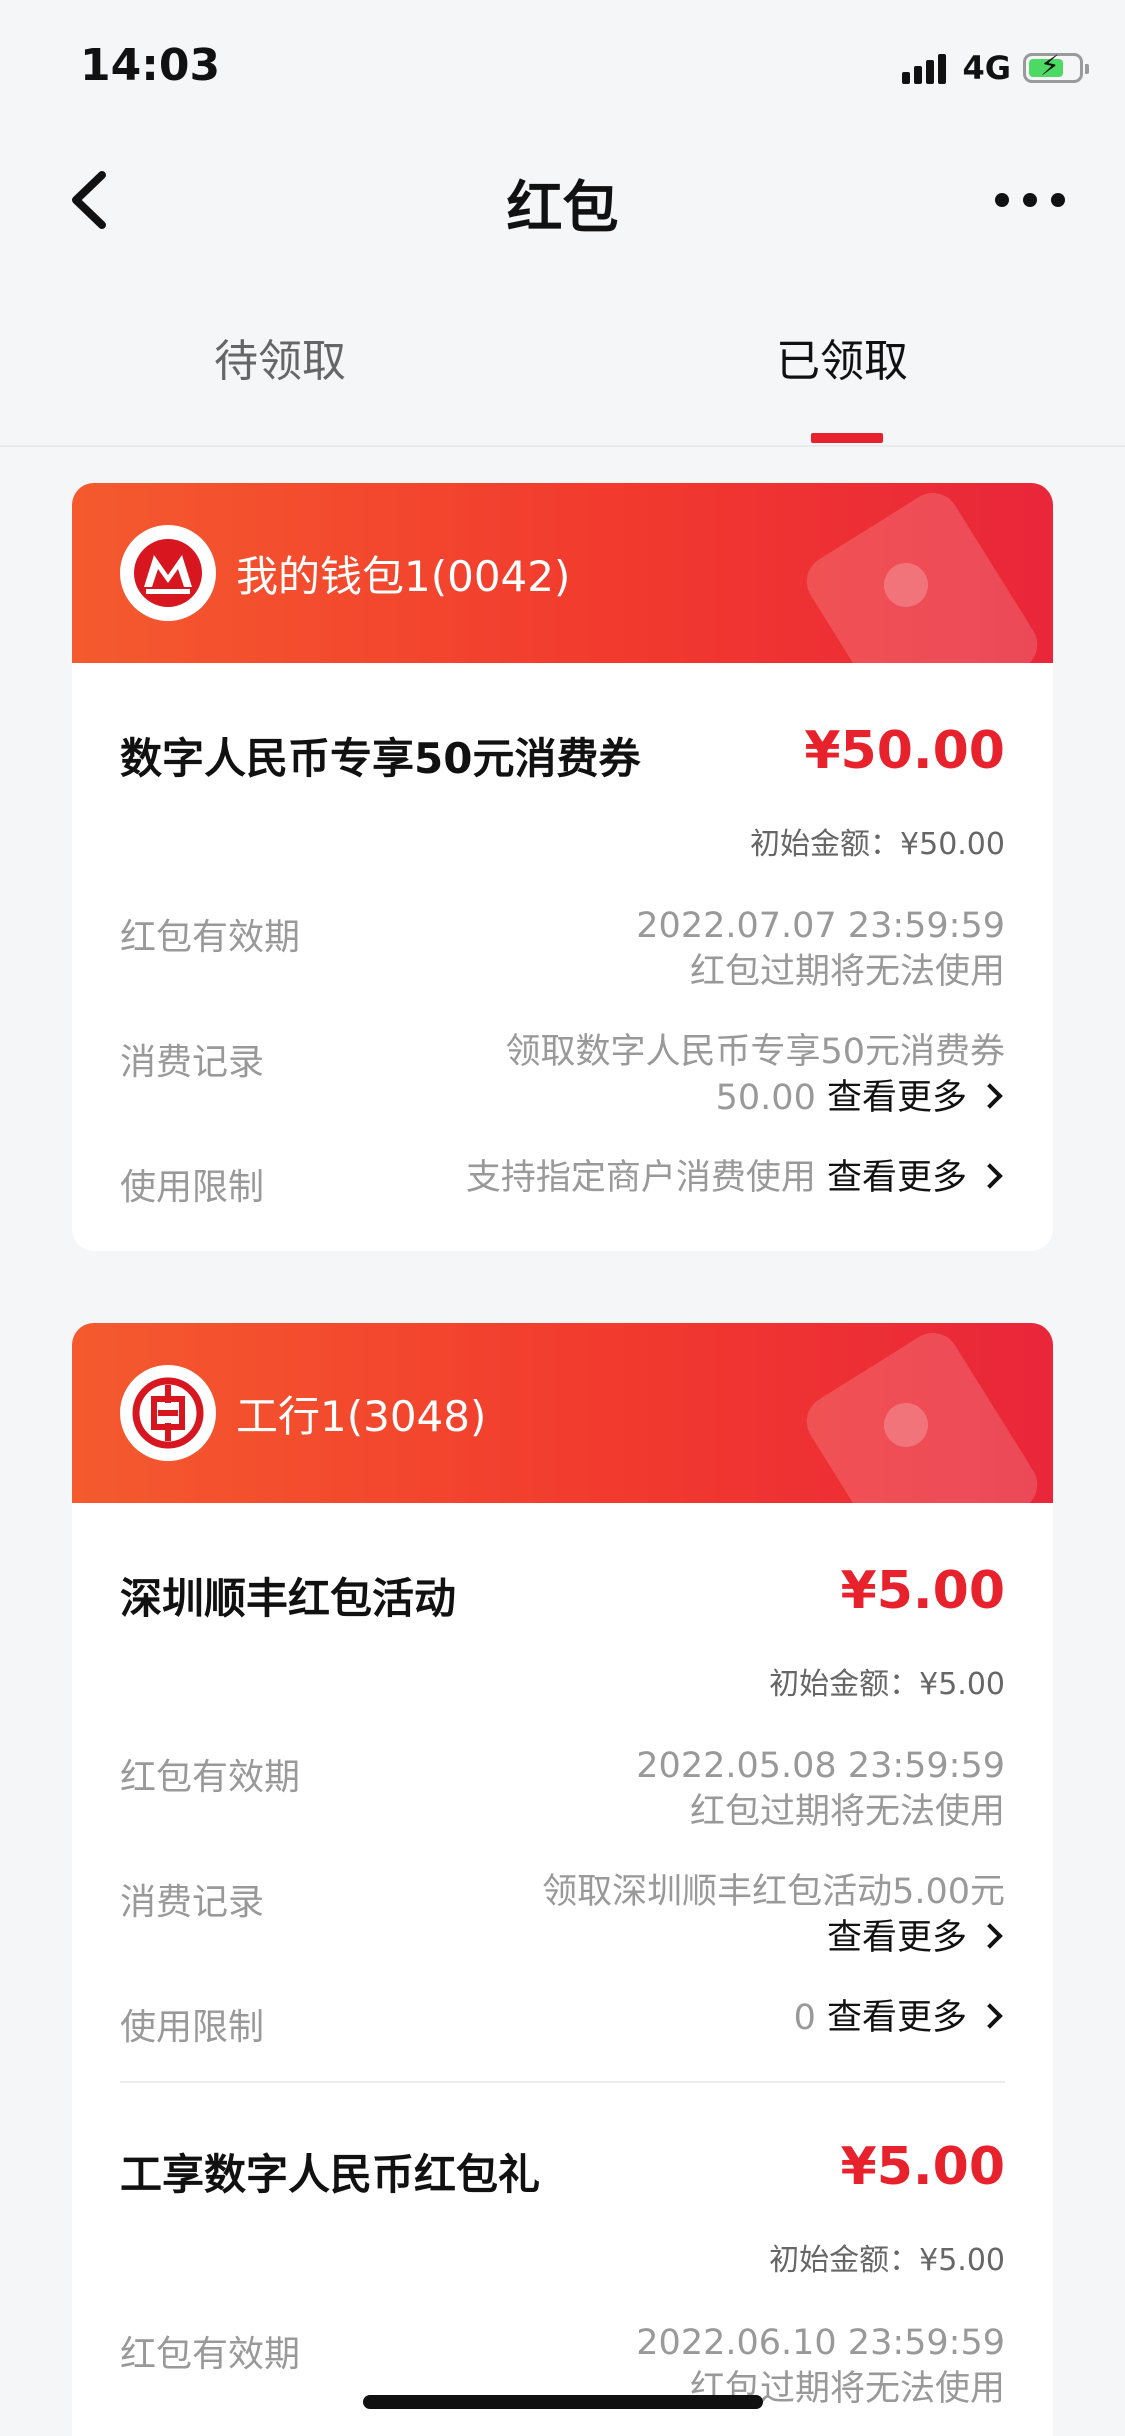 This screenshot has height=2436, width=1125. I want to click on item-title: 工享数字人民币红包礼, so click(330, 2174).